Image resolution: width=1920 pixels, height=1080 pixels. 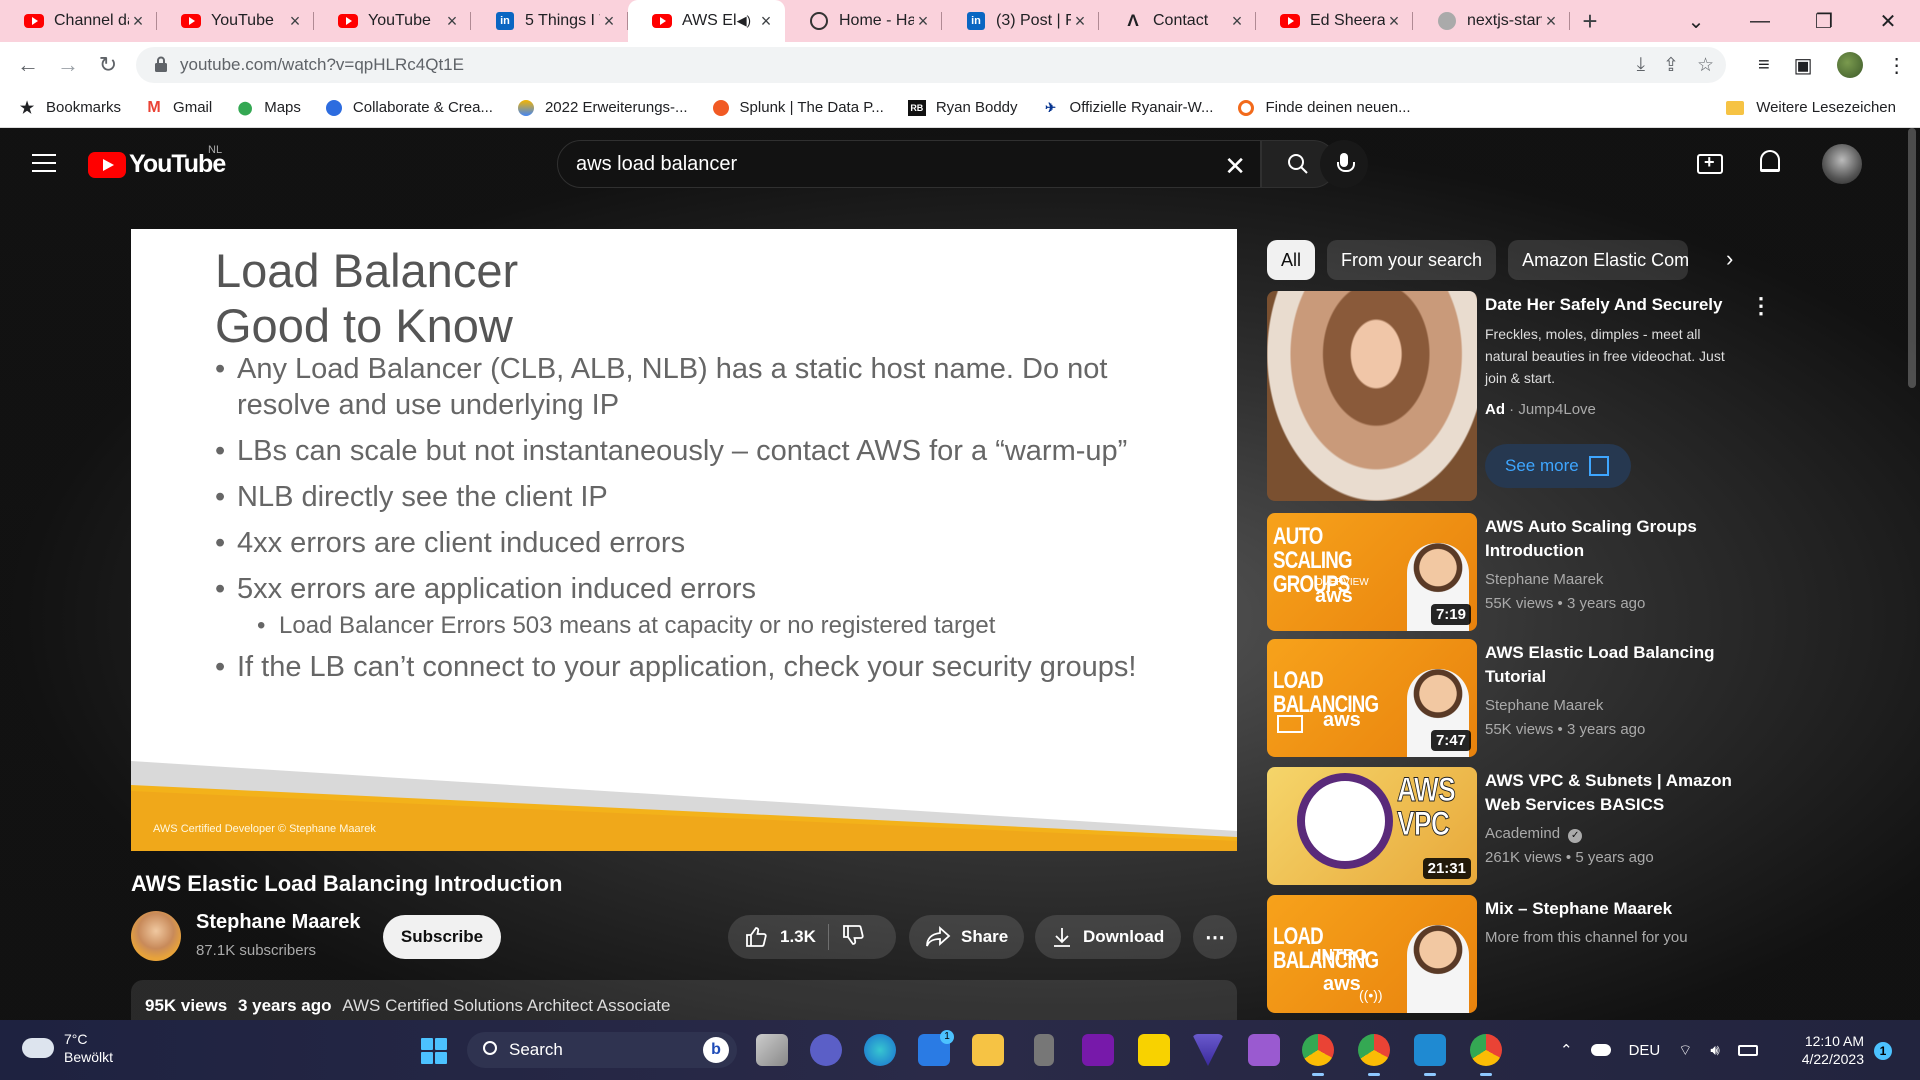 What do you see at coordinates (1558, 466) in the screenshot?
I see `see-more-button: See more` at bounding box center [1558, 466].